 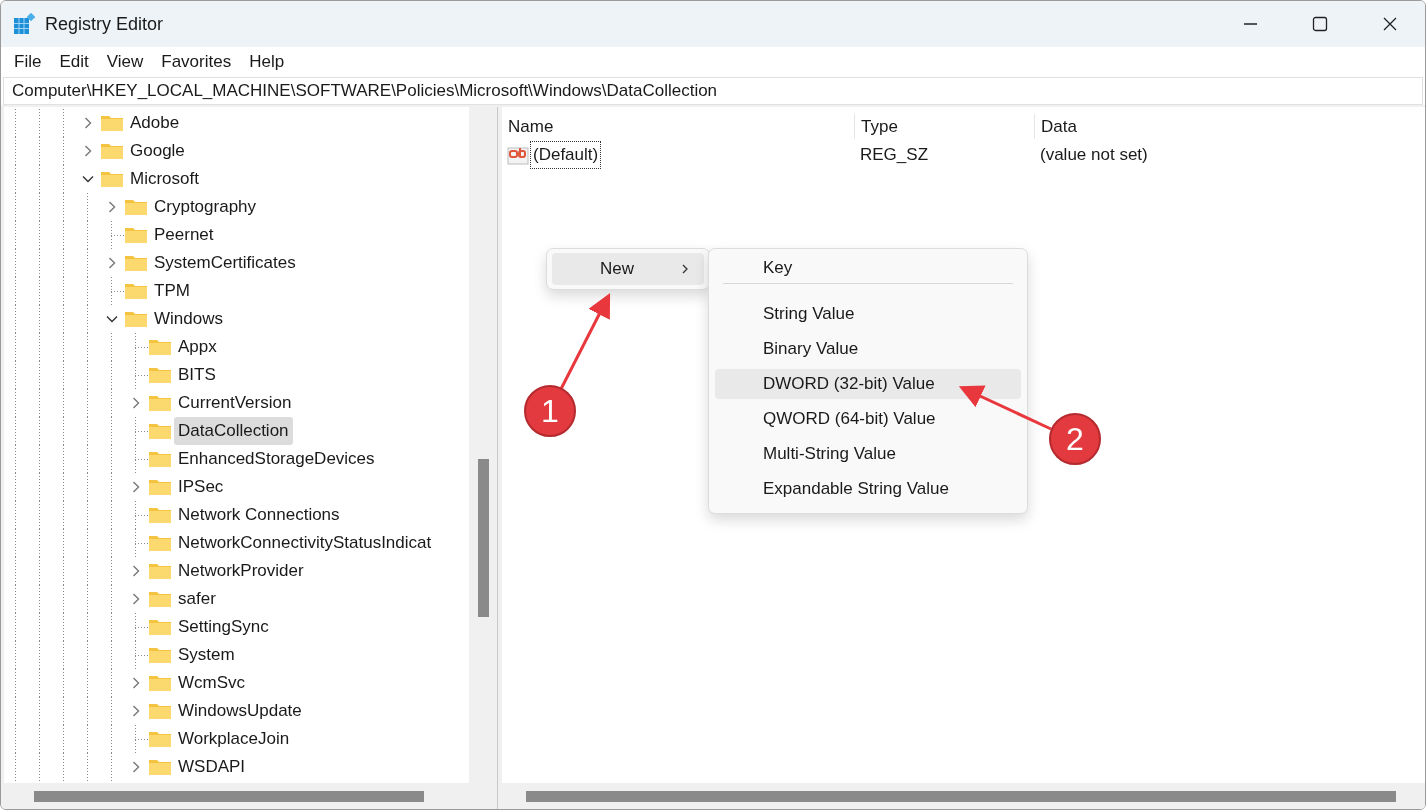 I want to click on menu-item: View, so click(x=125, y=62).